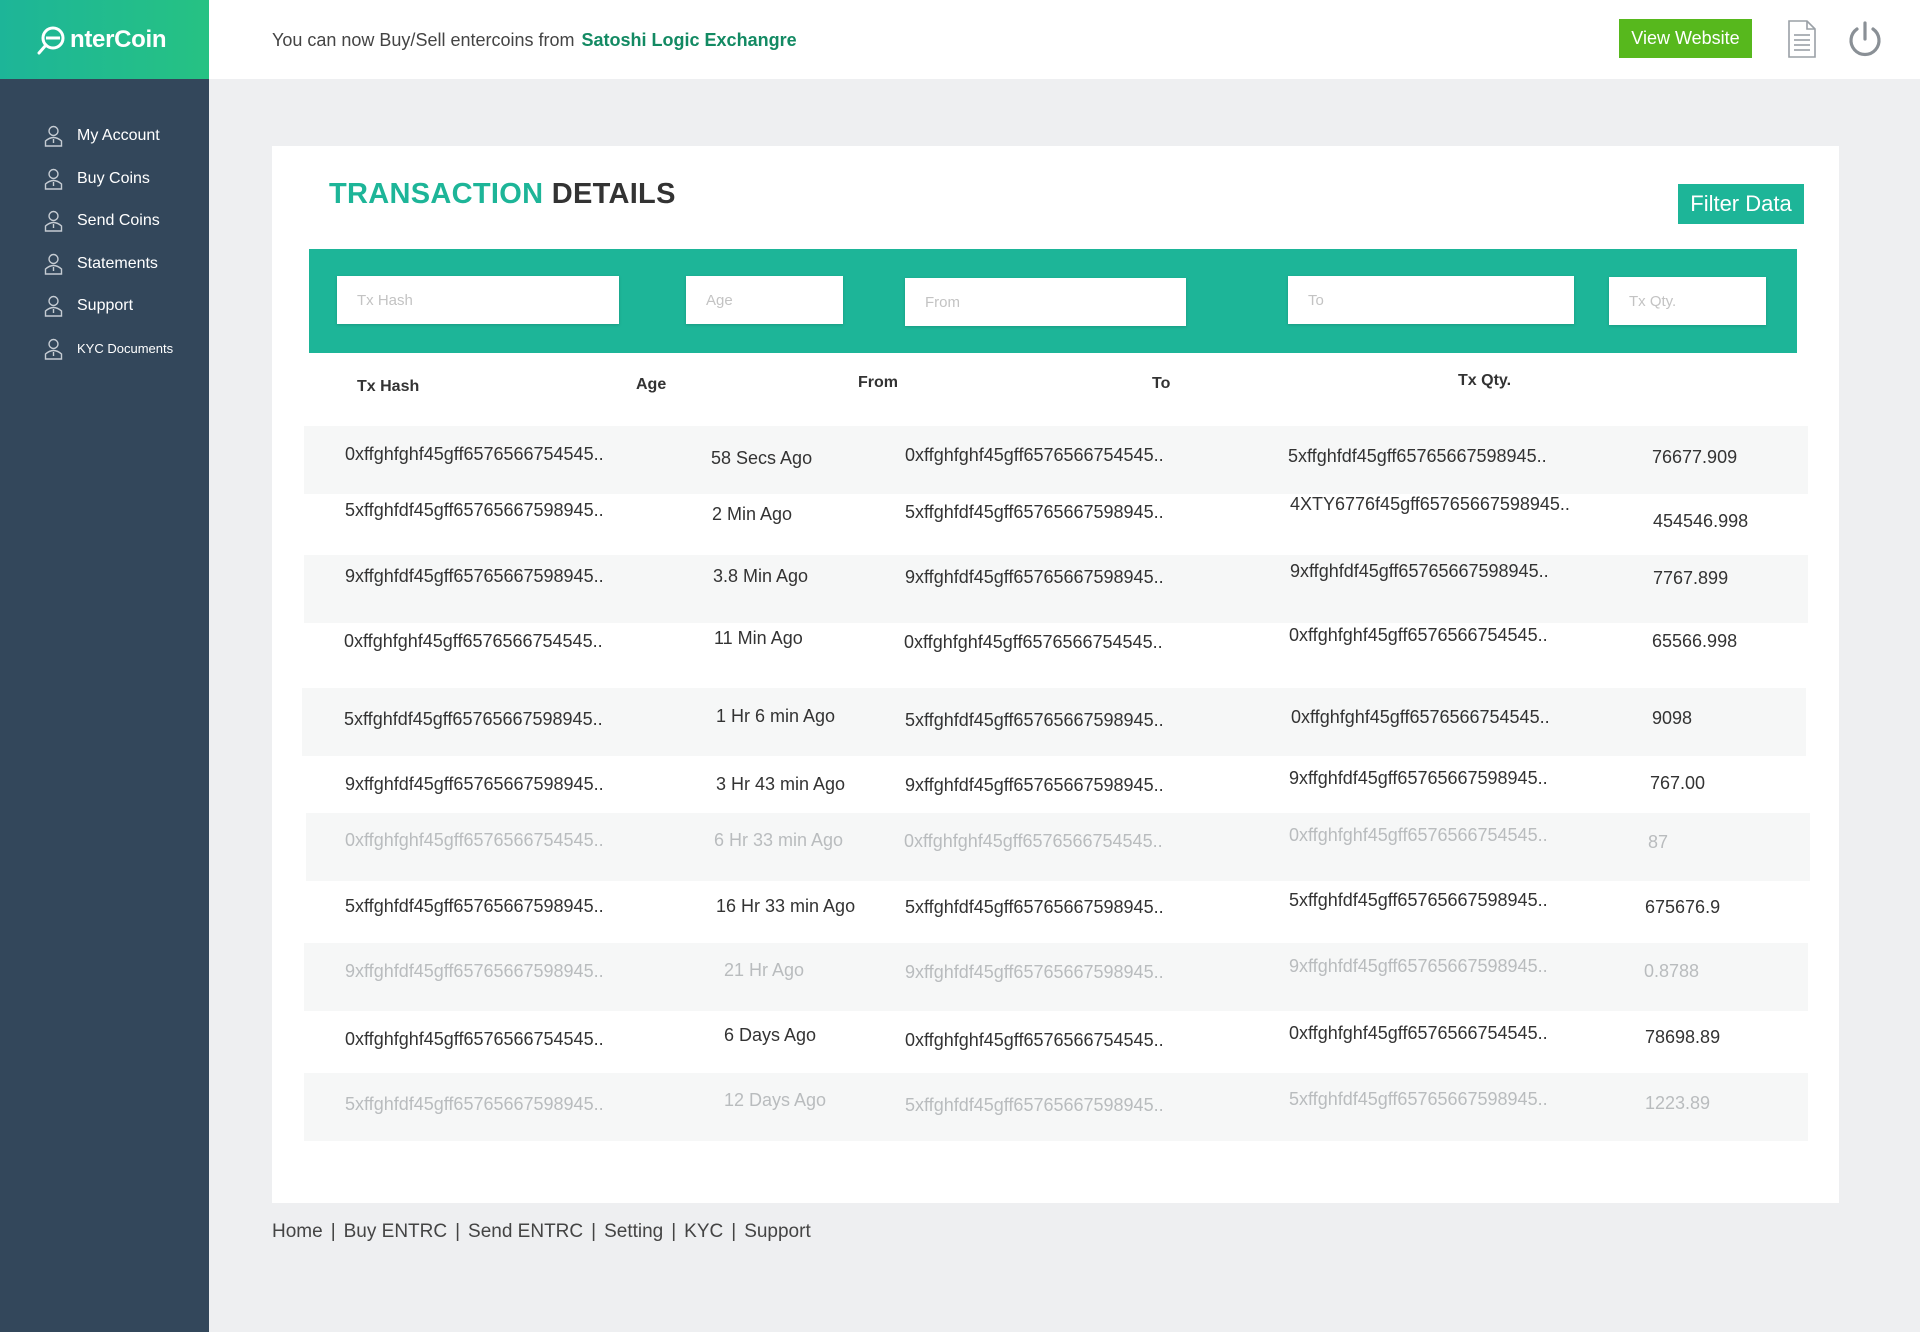  What do you see at coordinates (613, 194) in the screenshot?
I see `title-rest: DETAILS` at bounding box center [613, 194].